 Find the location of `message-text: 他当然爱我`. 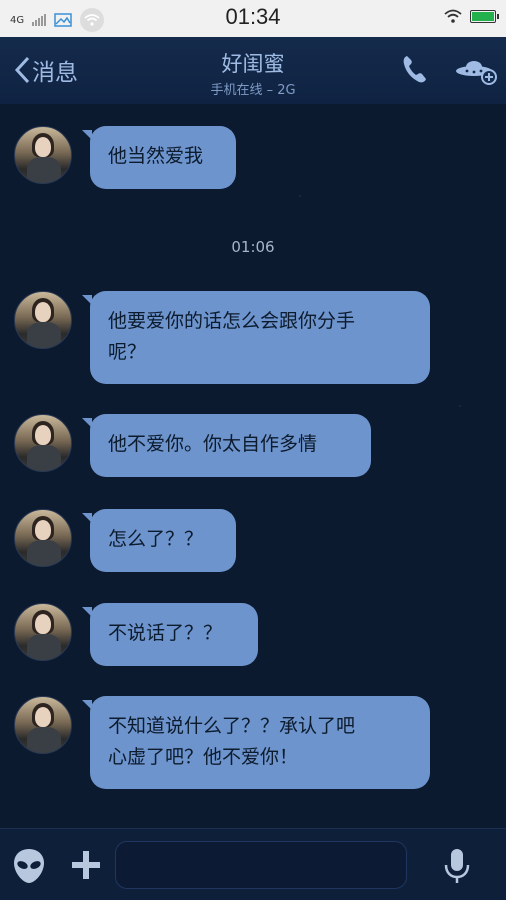

message-text: 他当然爱我 is located at coordinates (156, 156).